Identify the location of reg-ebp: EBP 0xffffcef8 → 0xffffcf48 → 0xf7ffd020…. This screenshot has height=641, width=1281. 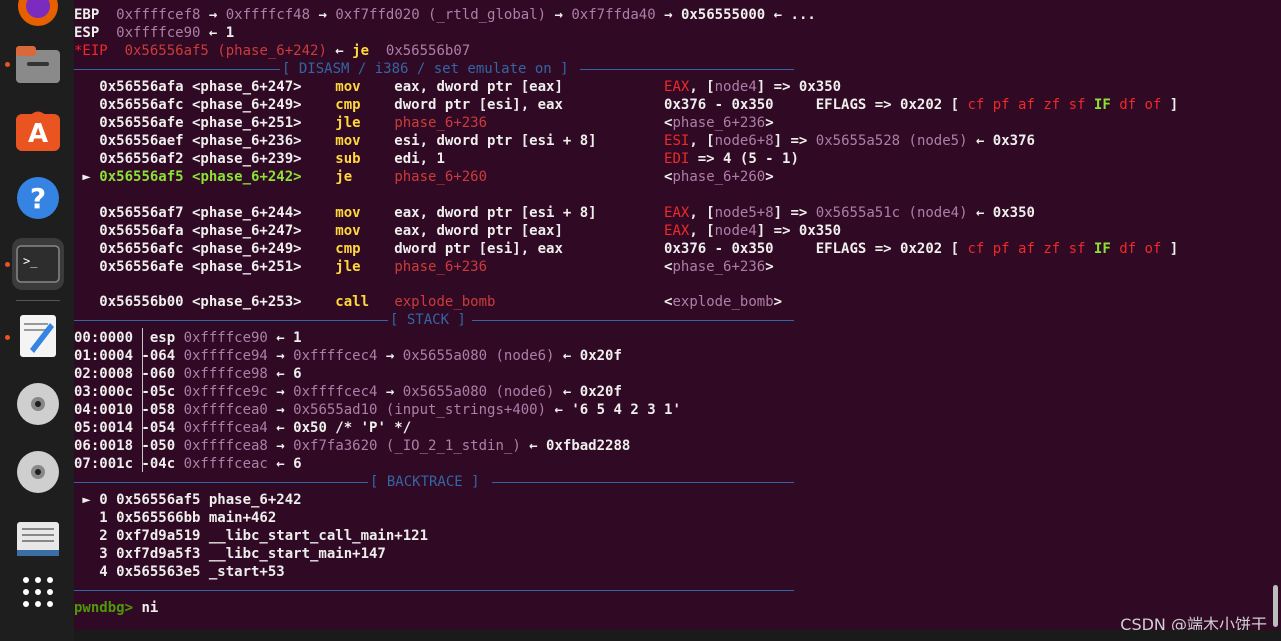
(445, 15).